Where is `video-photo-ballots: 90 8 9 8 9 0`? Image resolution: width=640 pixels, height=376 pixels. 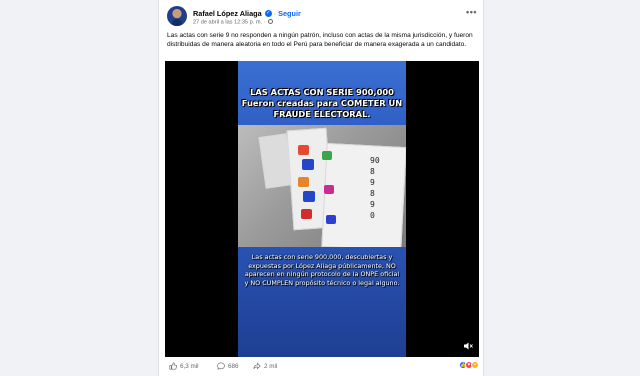 video-photo-ballots: 90 8 9 8 9 0 is located at coordinates (322, 186).